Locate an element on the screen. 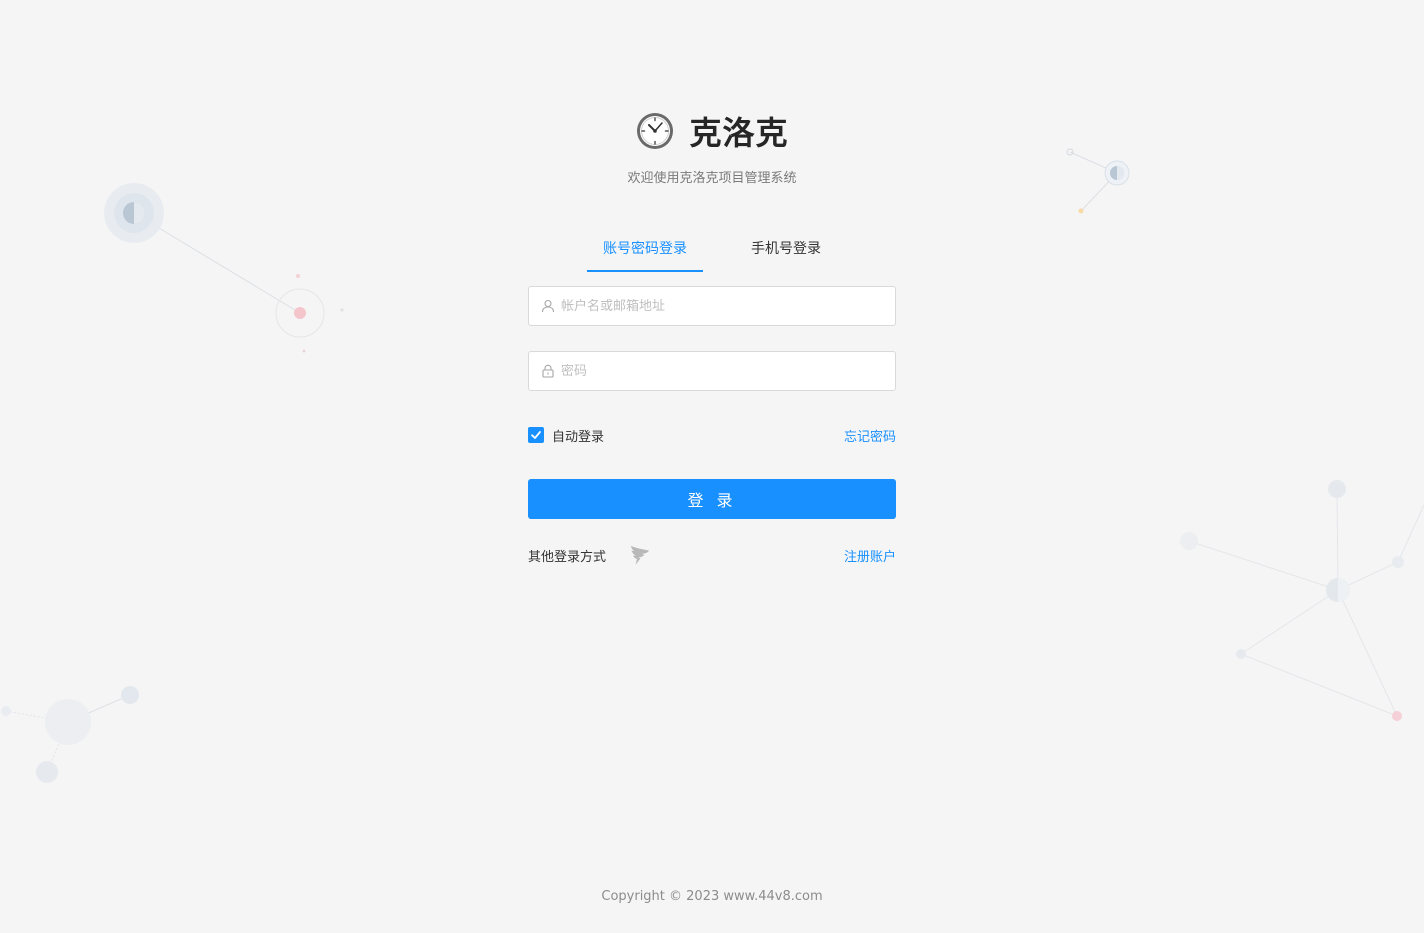 The height and width of the screenshot is (933, 1424). lock-icon is located at coordinates (548, 371).